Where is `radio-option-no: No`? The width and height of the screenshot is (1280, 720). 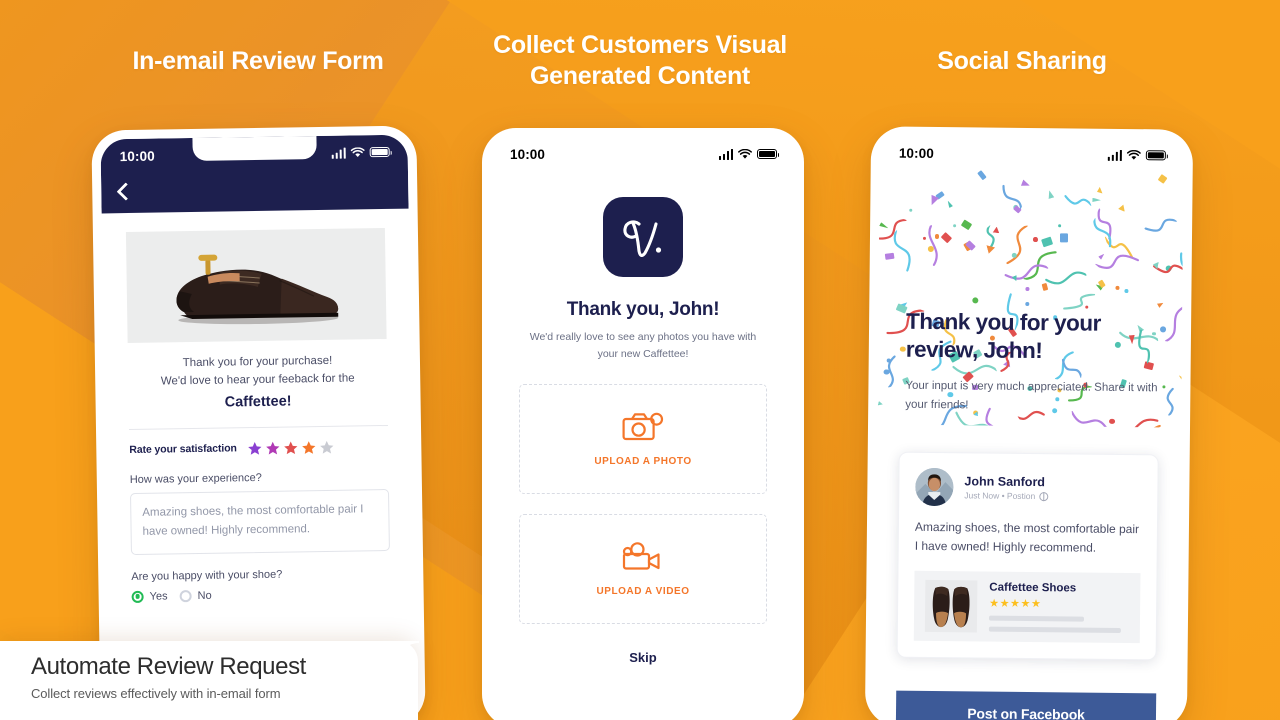 radio-option-no: No is located at coordinates (195, 595).